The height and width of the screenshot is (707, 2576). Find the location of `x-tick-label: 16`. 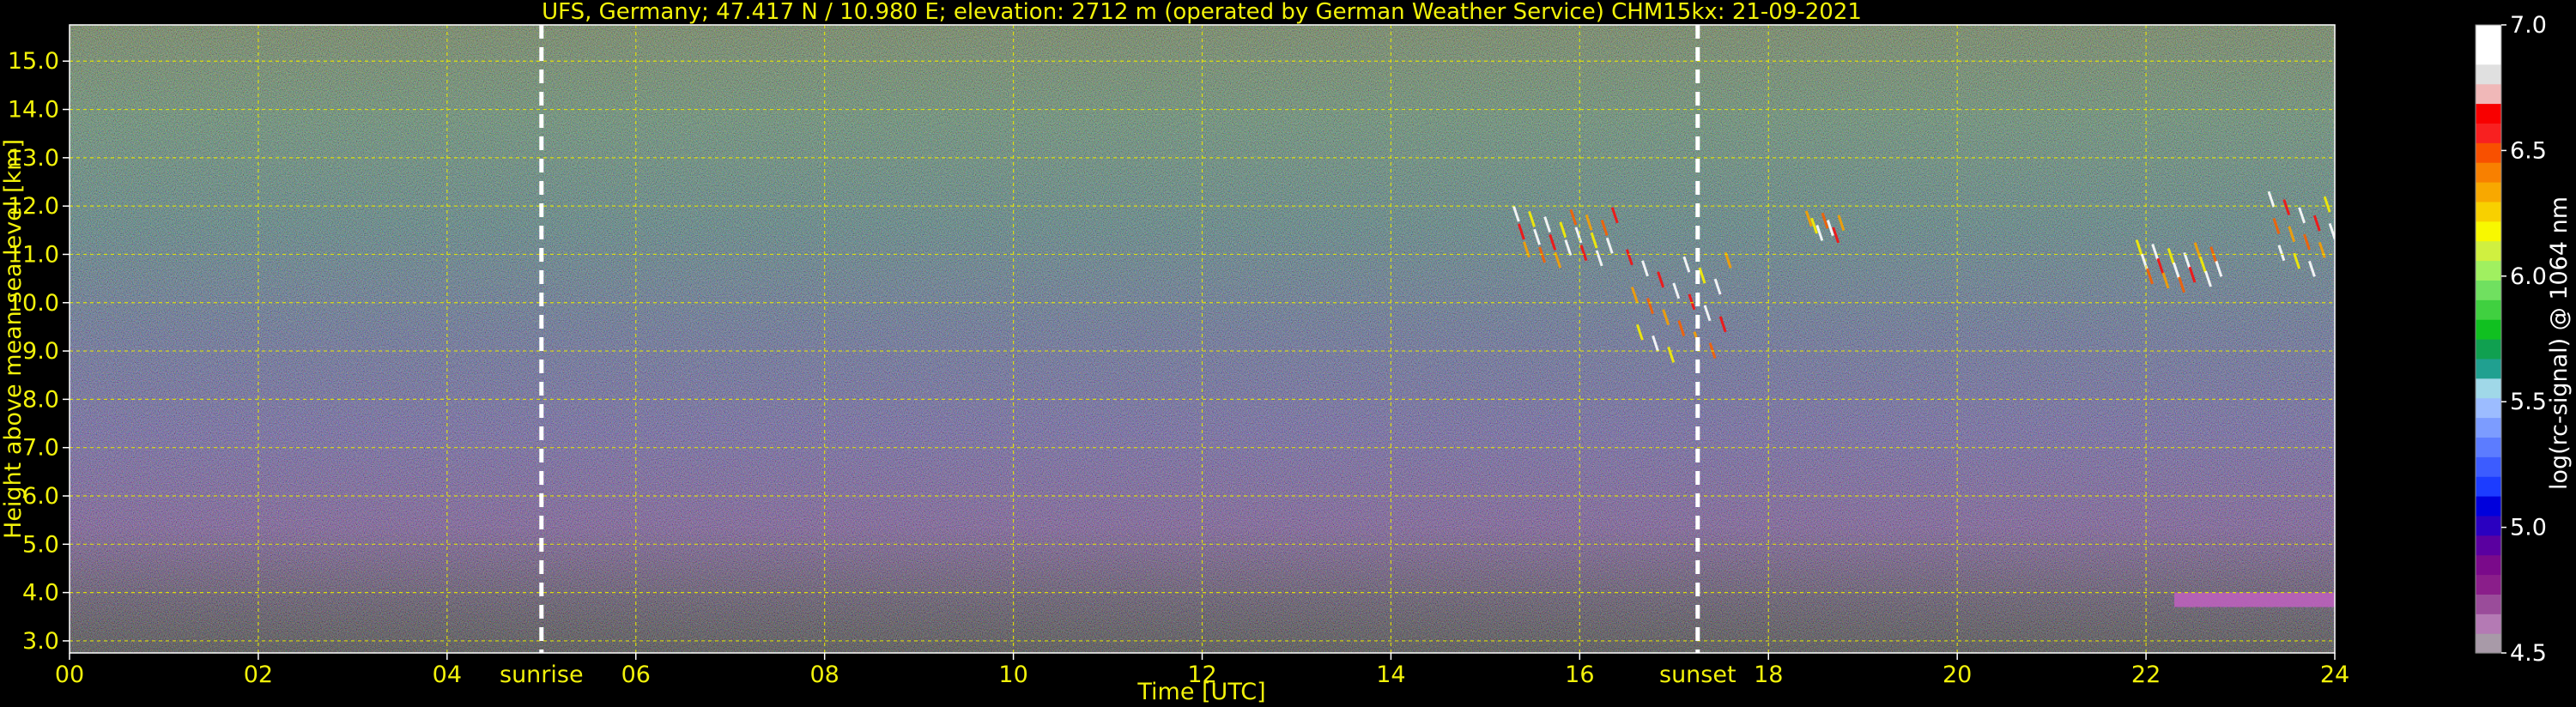

x-tick-label: 16 is located at coordinates (1579, 675).